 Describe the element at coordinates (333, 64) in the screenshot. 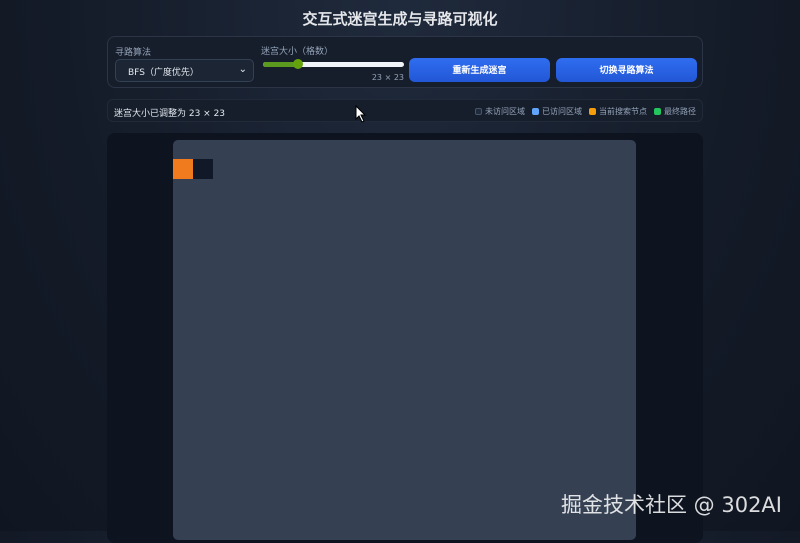

I see `size-slider` at that location.